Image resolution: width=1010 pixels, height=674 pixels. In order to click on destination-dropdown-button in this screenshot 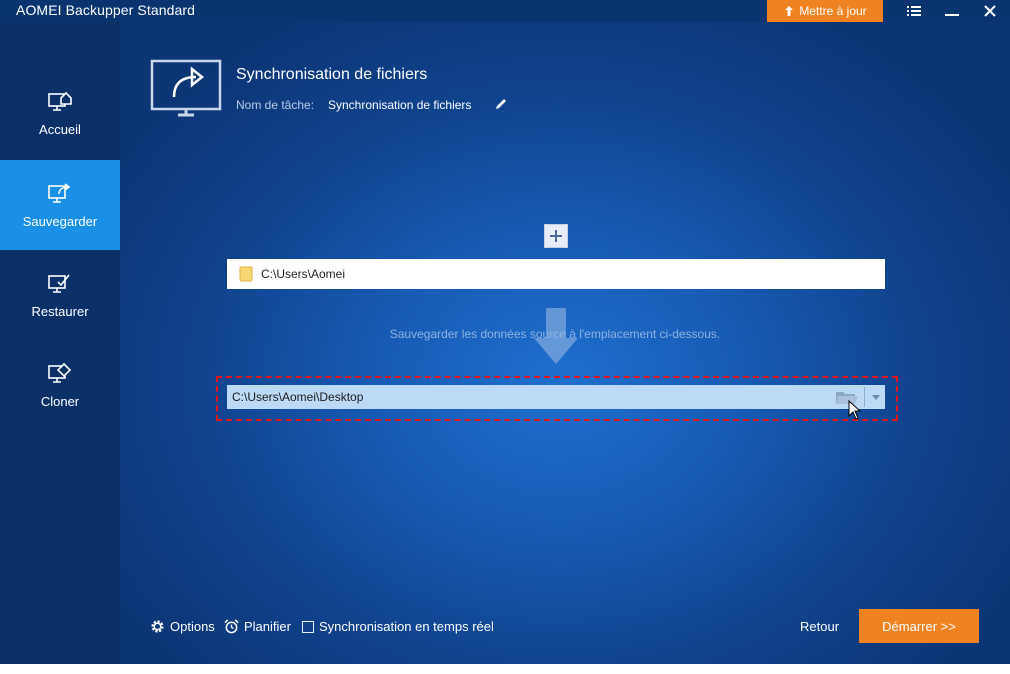, I will do `click(875, 397)`.